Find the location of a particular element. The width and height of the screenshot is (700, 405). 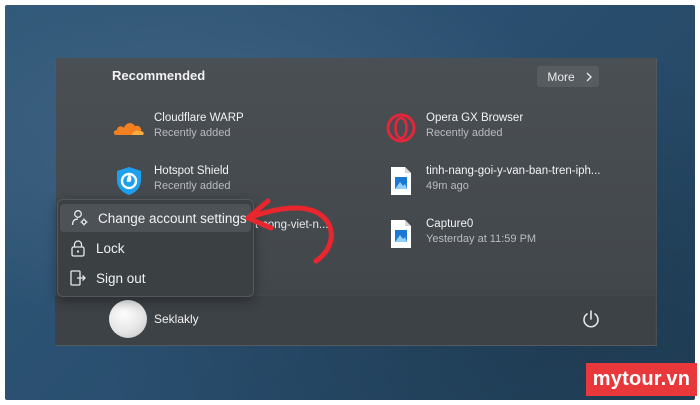

item-name: Capture0 is located at coordinates (450, 224).